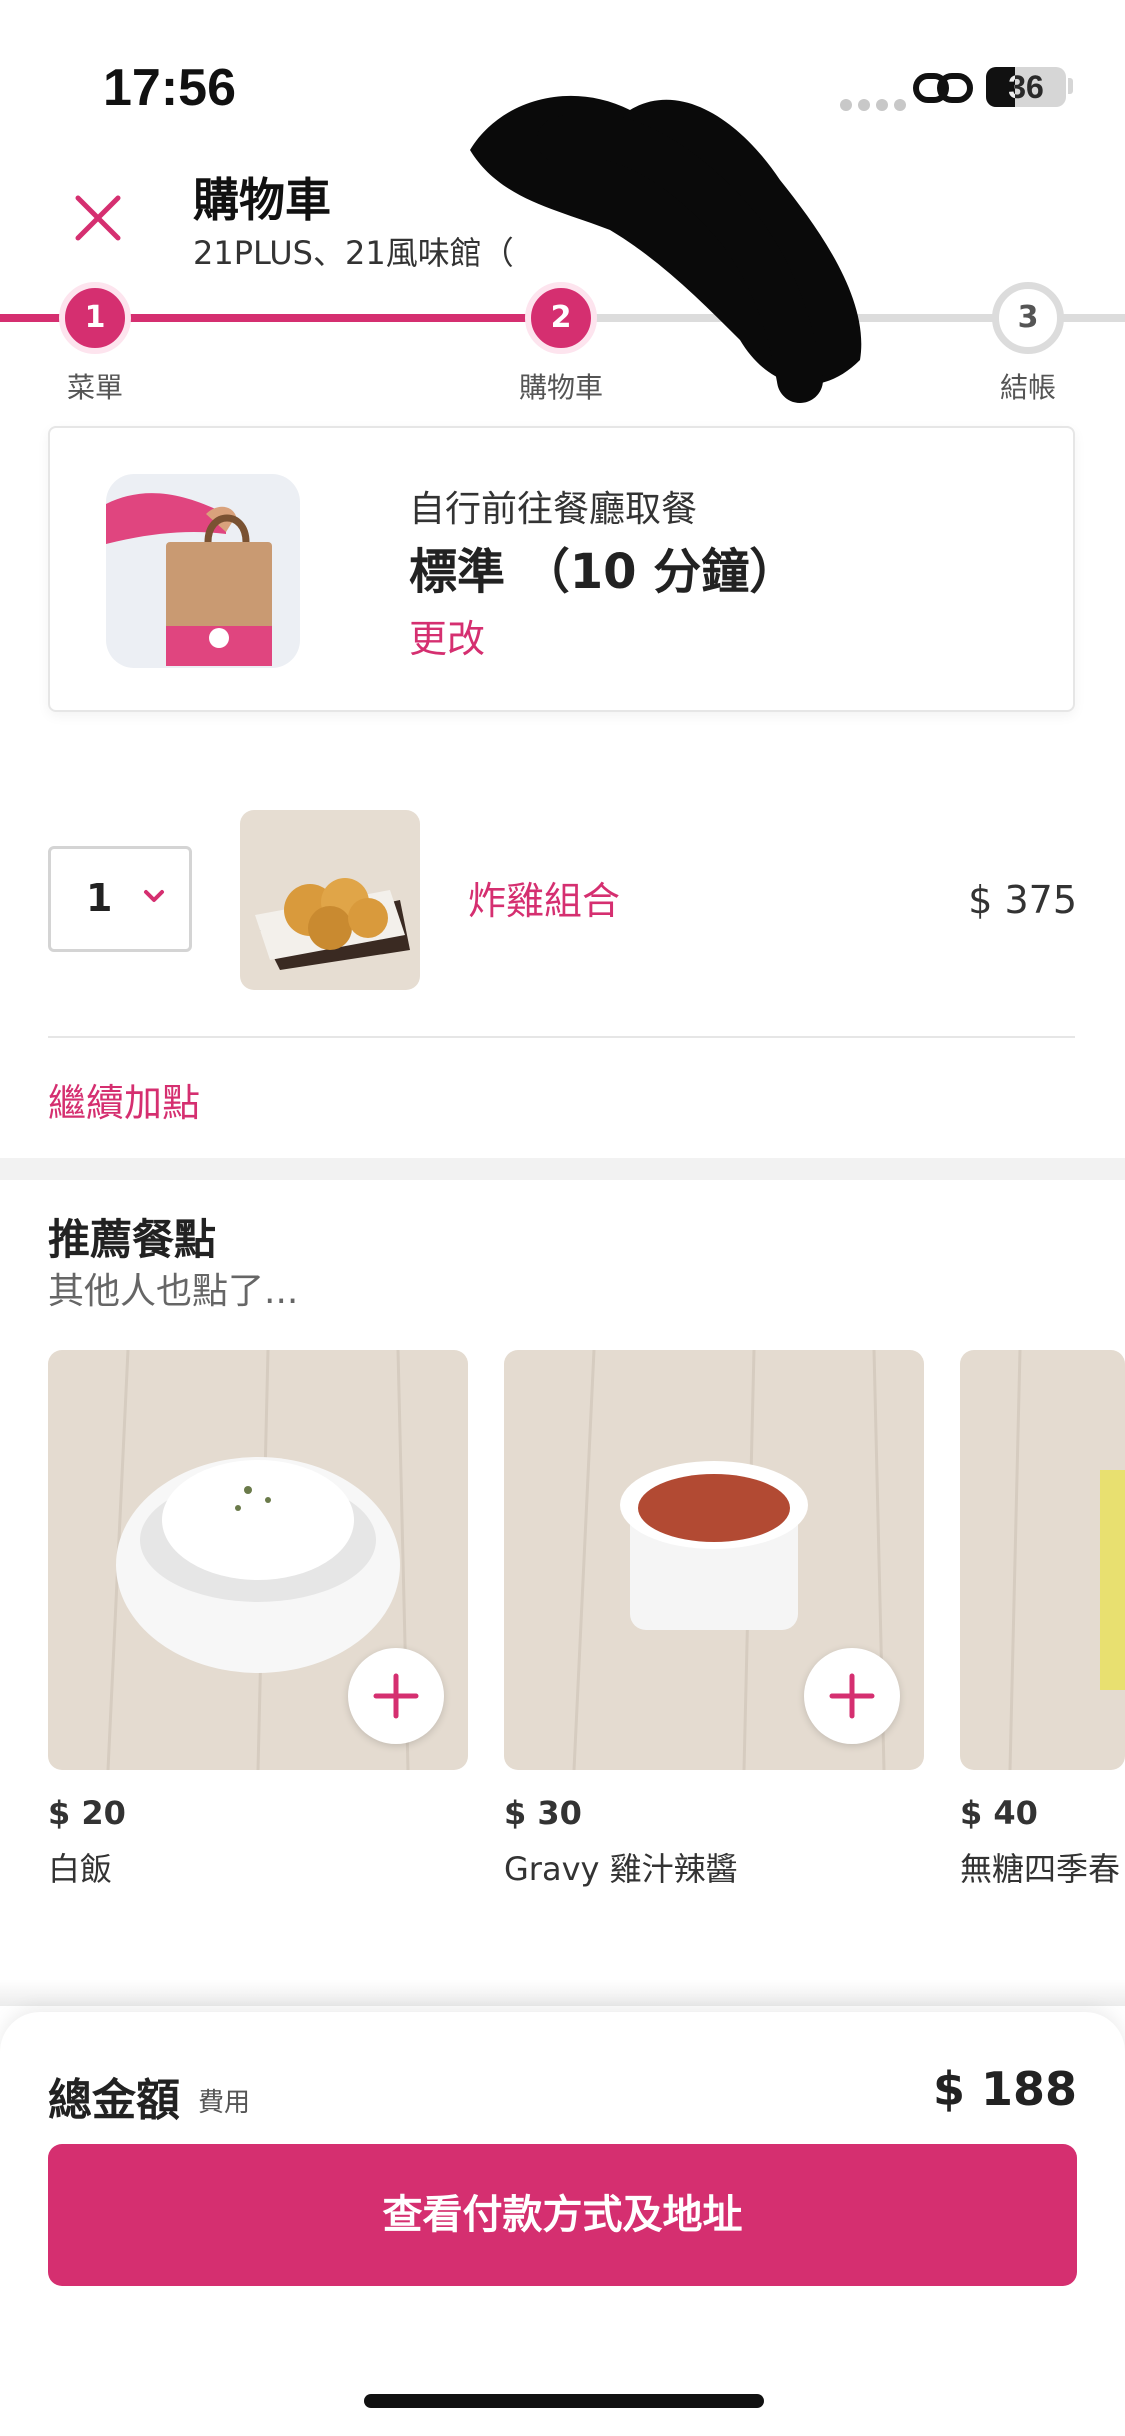  Describe the element at coordinates (1042, 1560) in the screenshot. I see `rec-card-tea` at that location.